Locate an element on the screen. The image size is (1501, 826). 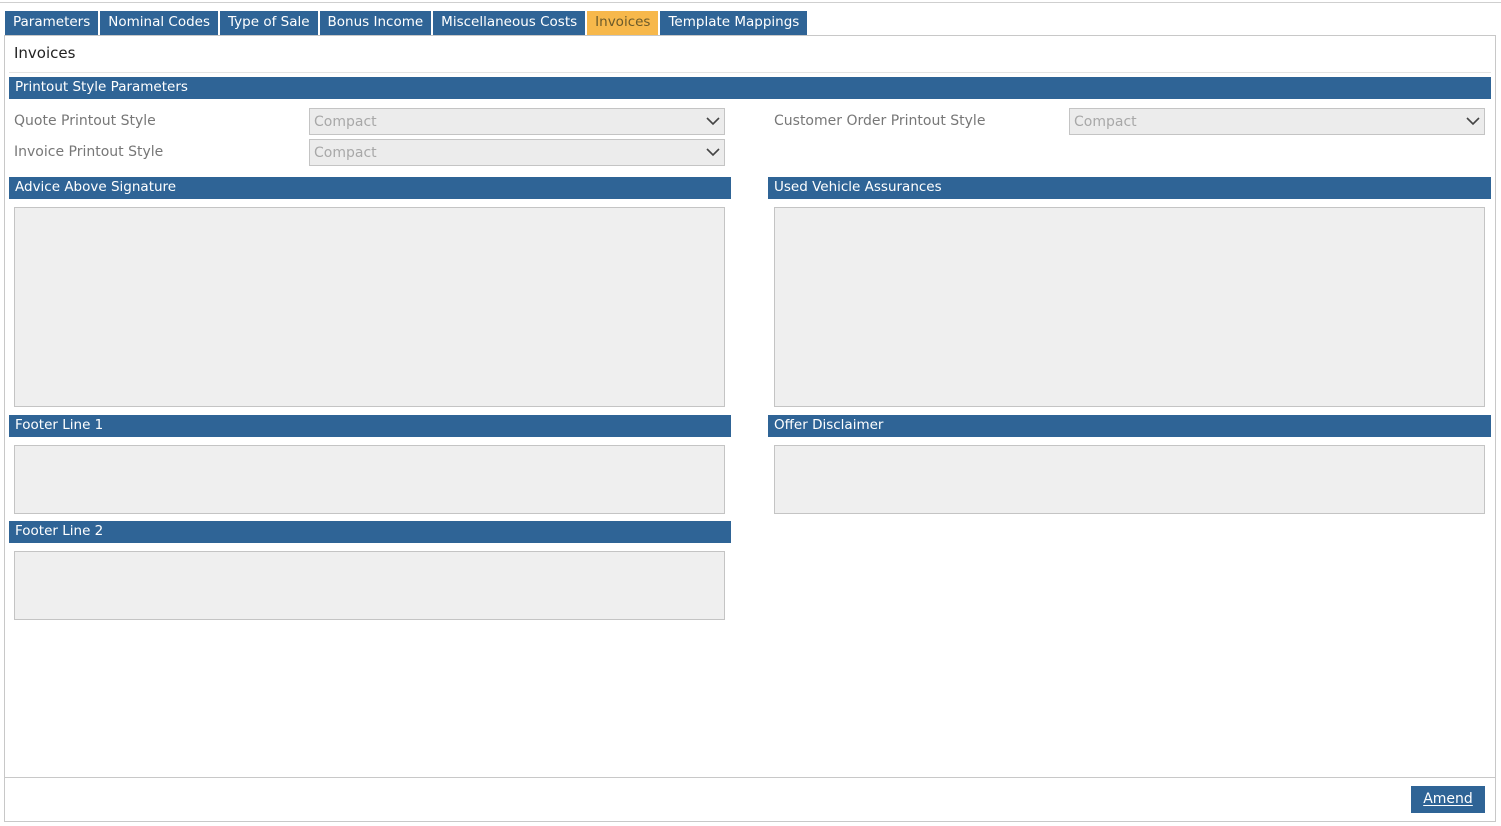
tab-label: Parameters is located at coordinates (52, 22).